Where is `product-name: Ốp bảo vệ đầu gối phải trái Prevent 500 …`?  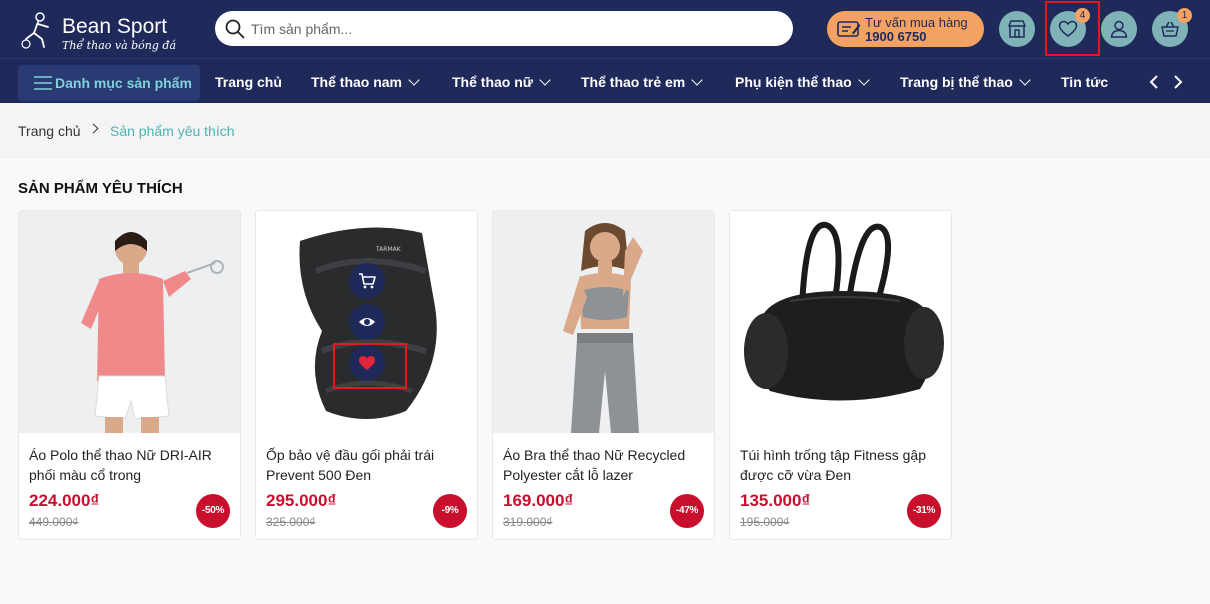 product-name: Ốp bảo vệ đầu gối phải trái Prevent 500 … is located at coordinates (366, 465).